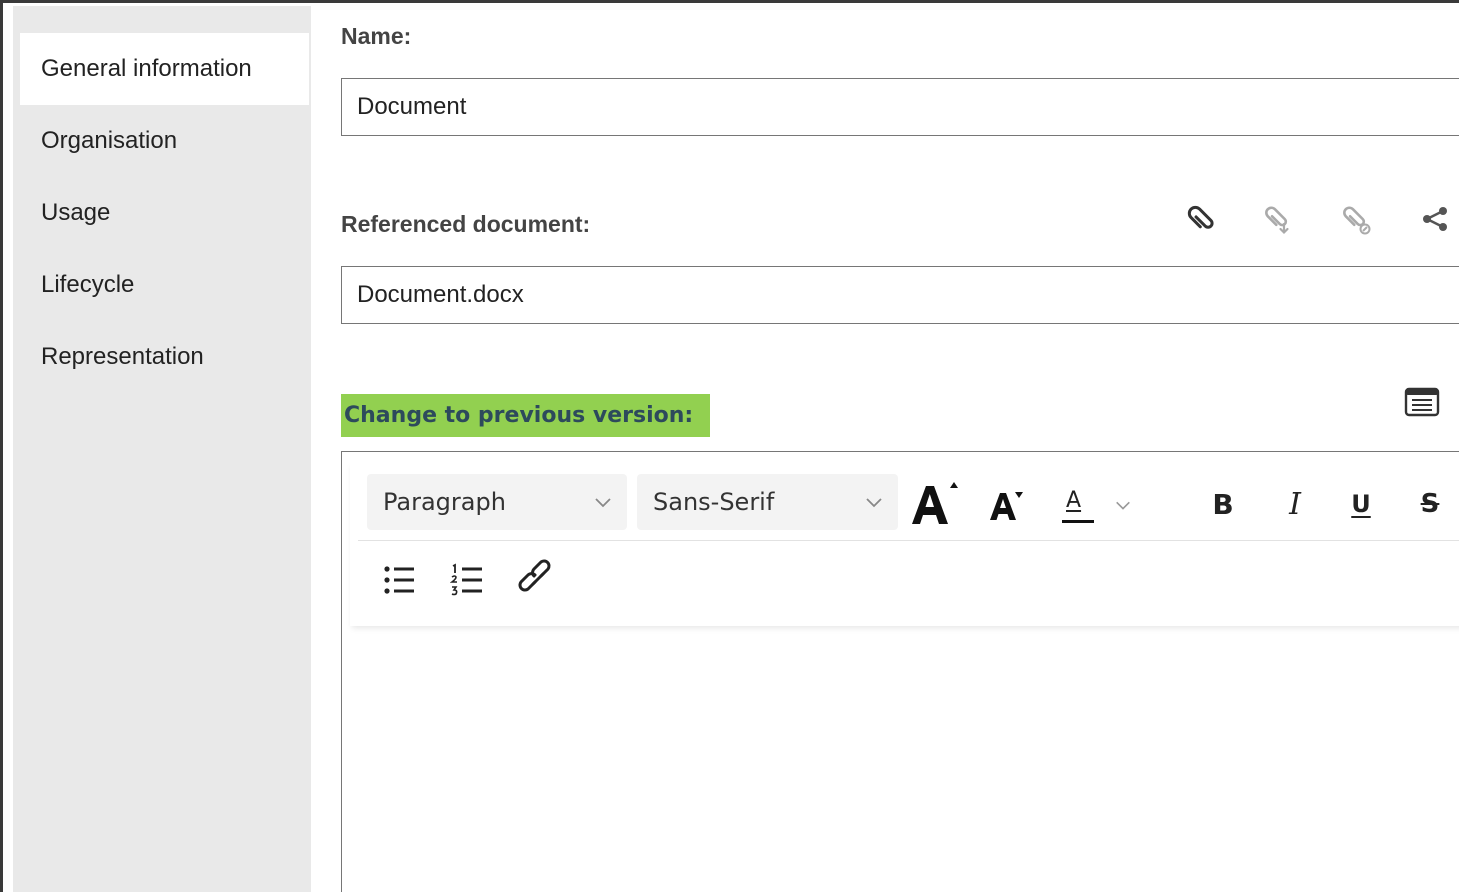 The image size is (1459, 892). I want to click on editor-toolbar: Paragraph Sans-Serif A B I U S, so click(904, 543).